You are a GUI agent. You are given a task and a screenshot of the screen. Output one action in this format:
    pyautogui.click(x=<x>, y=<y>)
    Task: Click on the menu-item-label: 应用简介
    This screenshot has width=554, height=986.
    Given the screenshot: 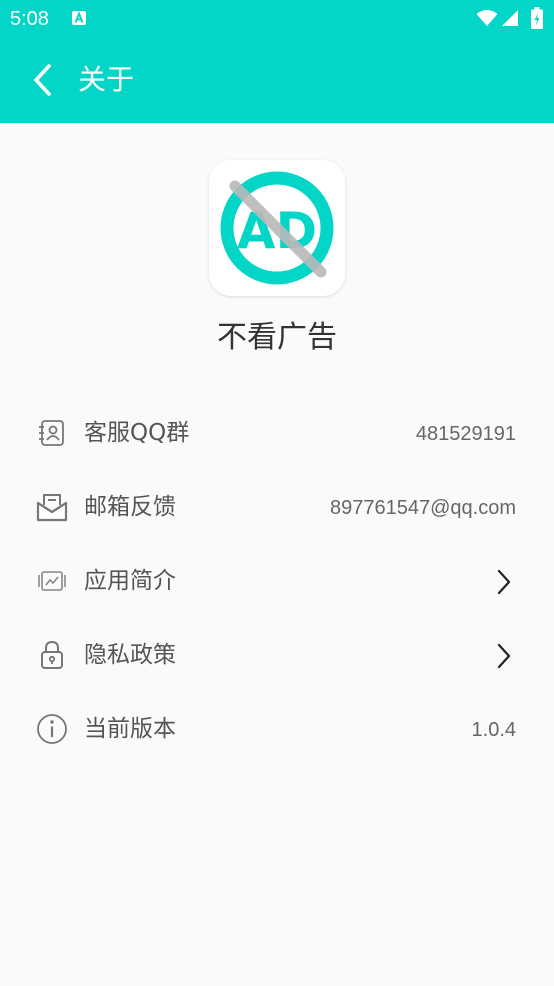 What is the action you would take?
    pyautogui.click(x=130, y=581)
    